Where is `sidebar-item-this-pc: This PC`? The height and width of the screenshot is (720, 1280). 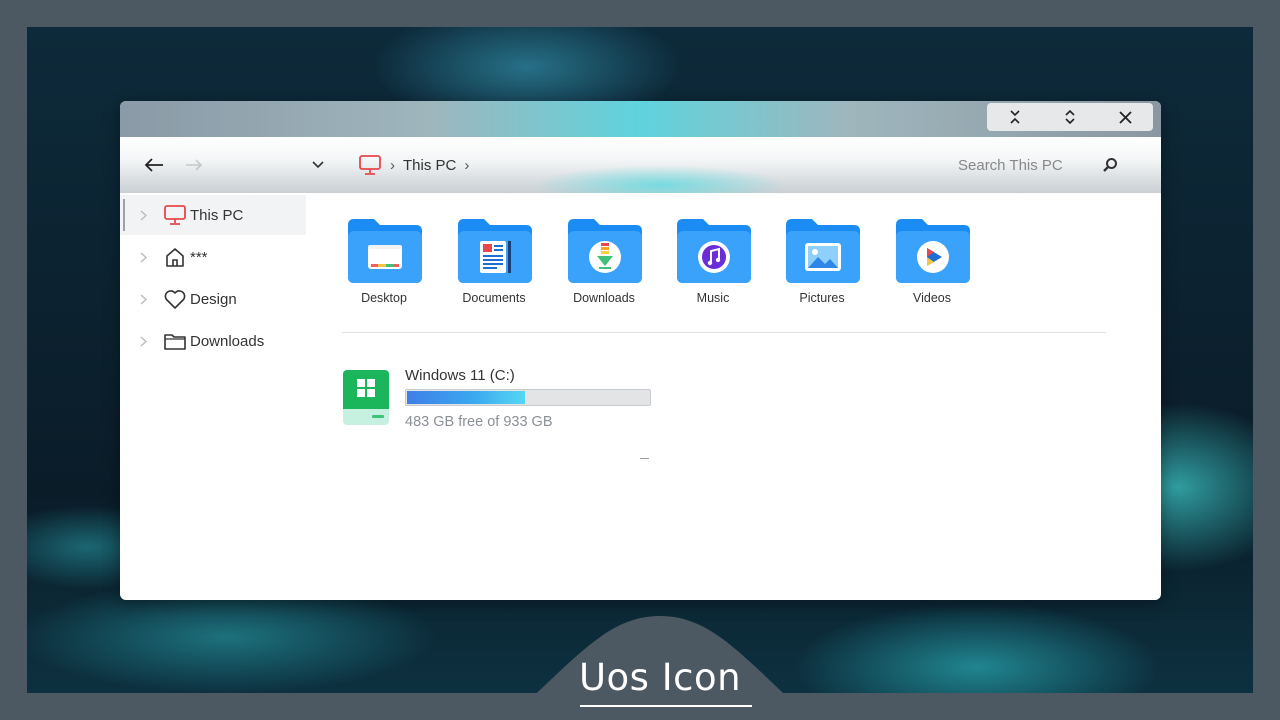 sidebar-item-this-pc: This PC is located at coordinates (213, 215).